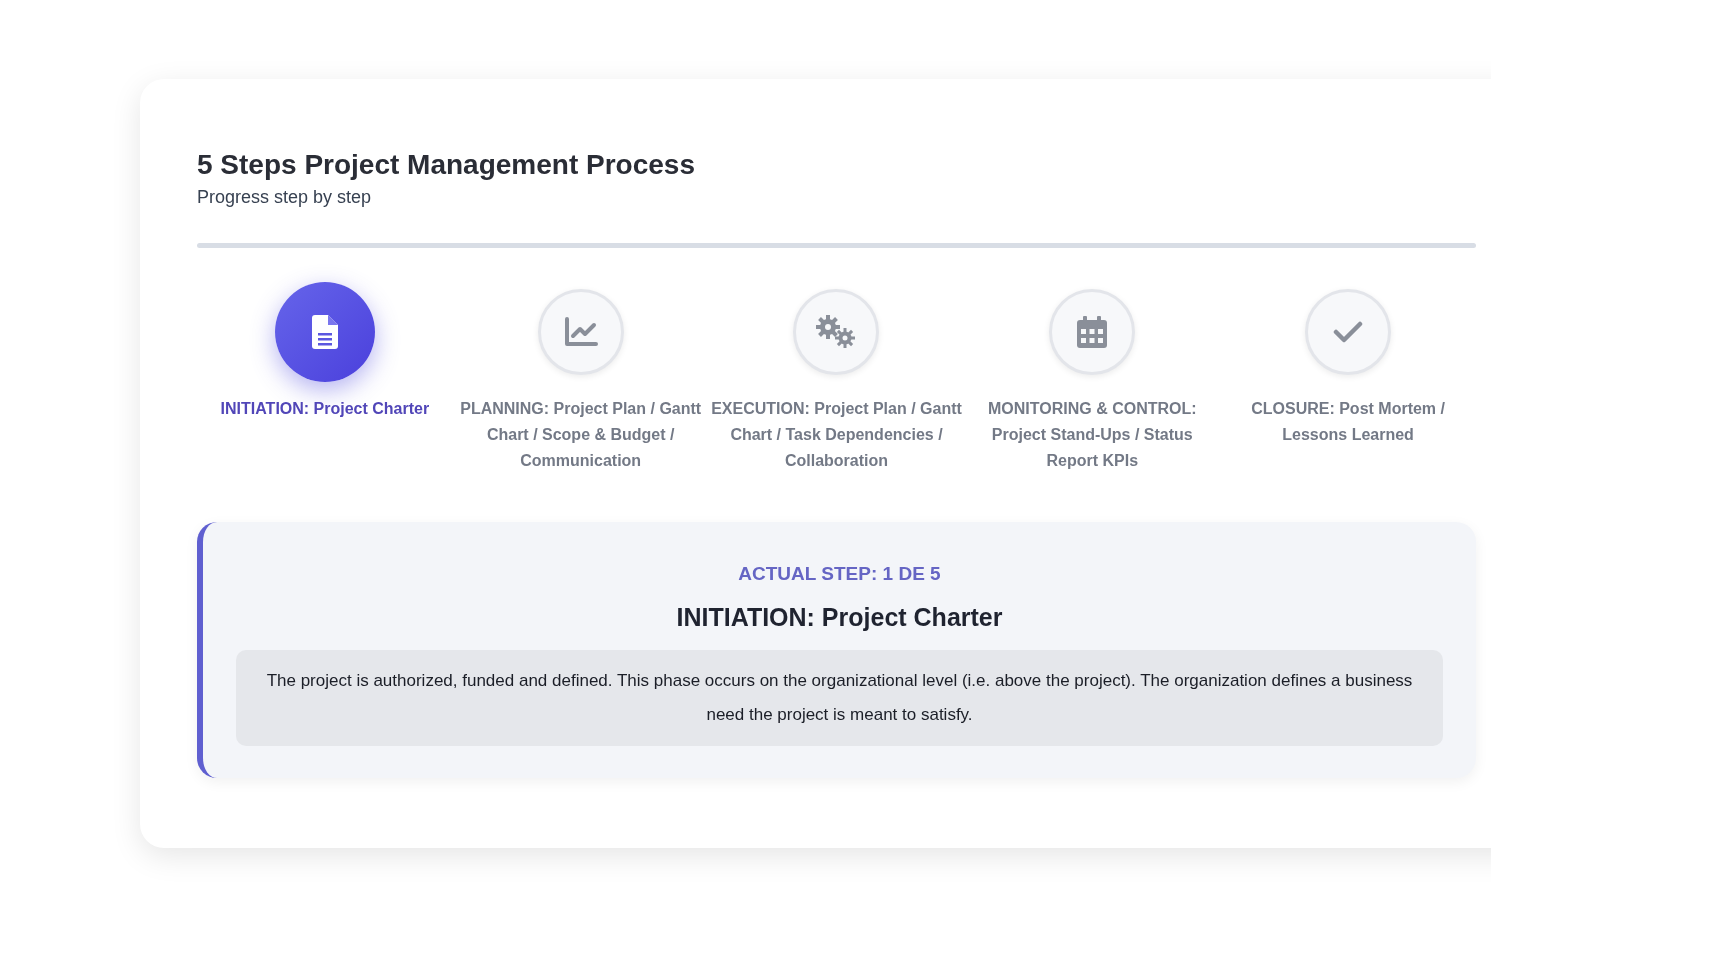 This screenshot has width=1720, height=967. Describe the element at coordinates (580, 332) in the screenshot. I see `line-chart-icon` at that location.